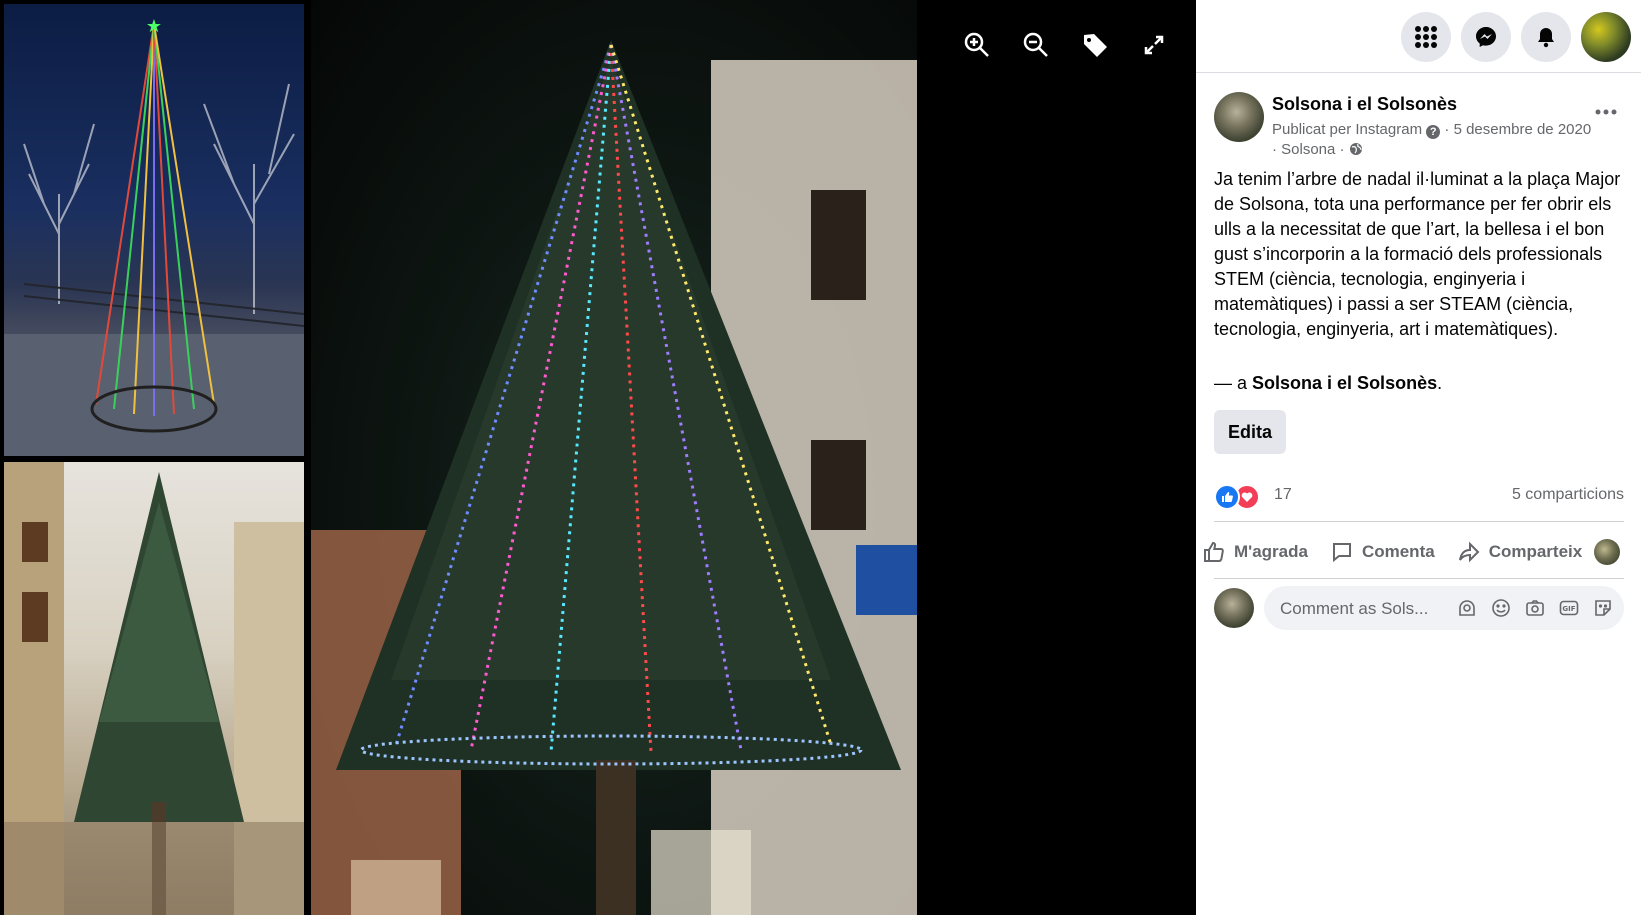 The height and width of the screenshot is (915, 1641). I want to click on viewer-toolbar, so click(1065, 45).